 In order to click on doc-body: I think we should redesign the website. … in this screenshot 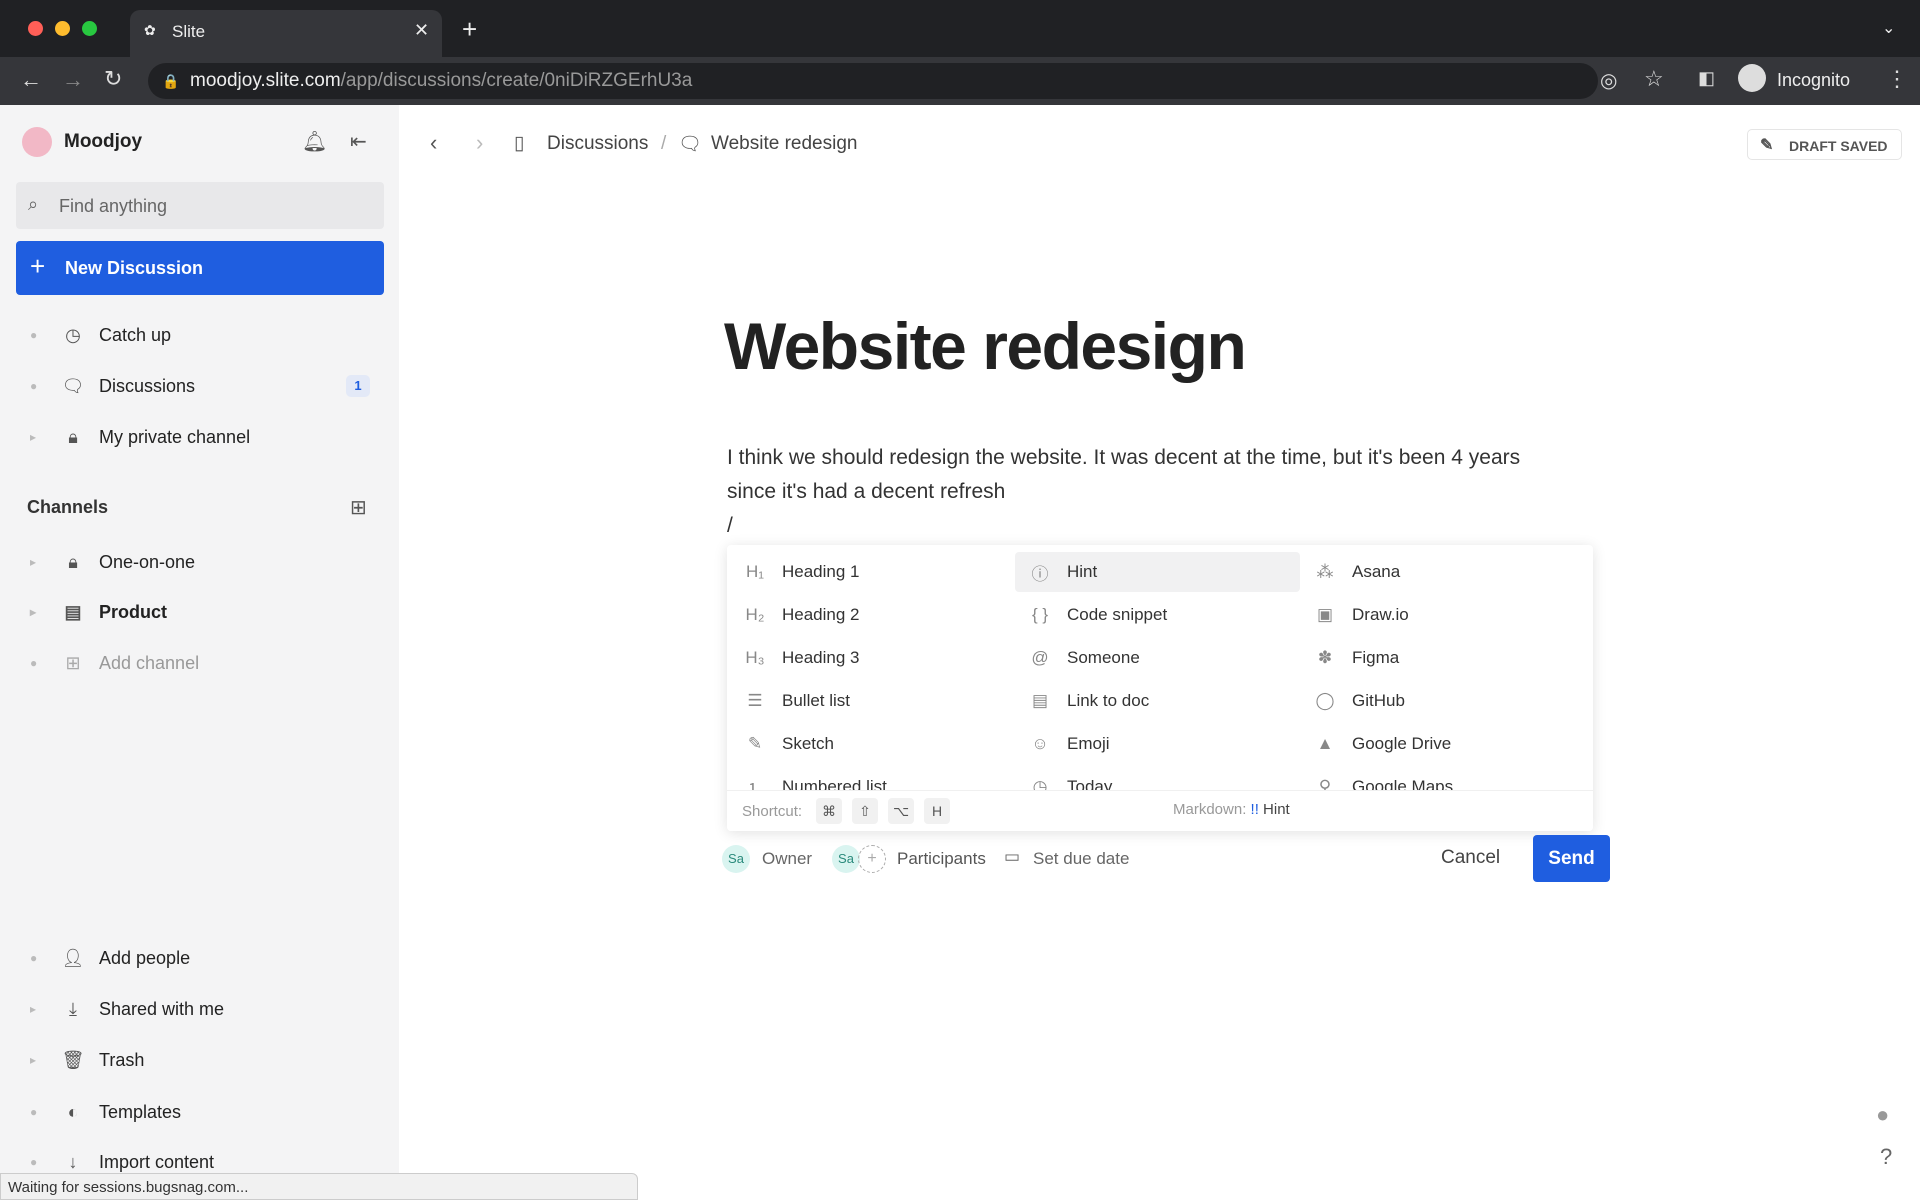, I will do `click(1123, 492)`.